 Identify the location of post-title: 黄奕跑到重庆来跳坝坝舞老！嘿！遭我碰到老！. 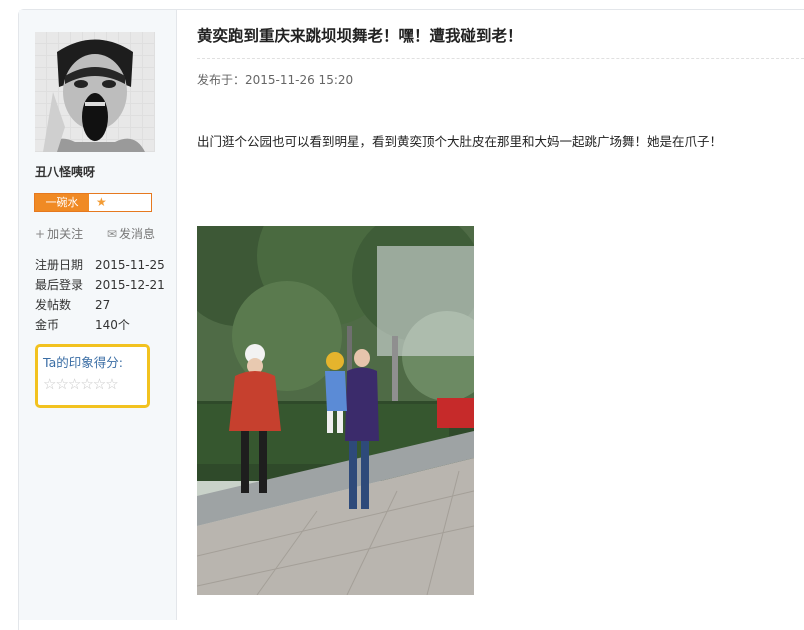
(360, 36).